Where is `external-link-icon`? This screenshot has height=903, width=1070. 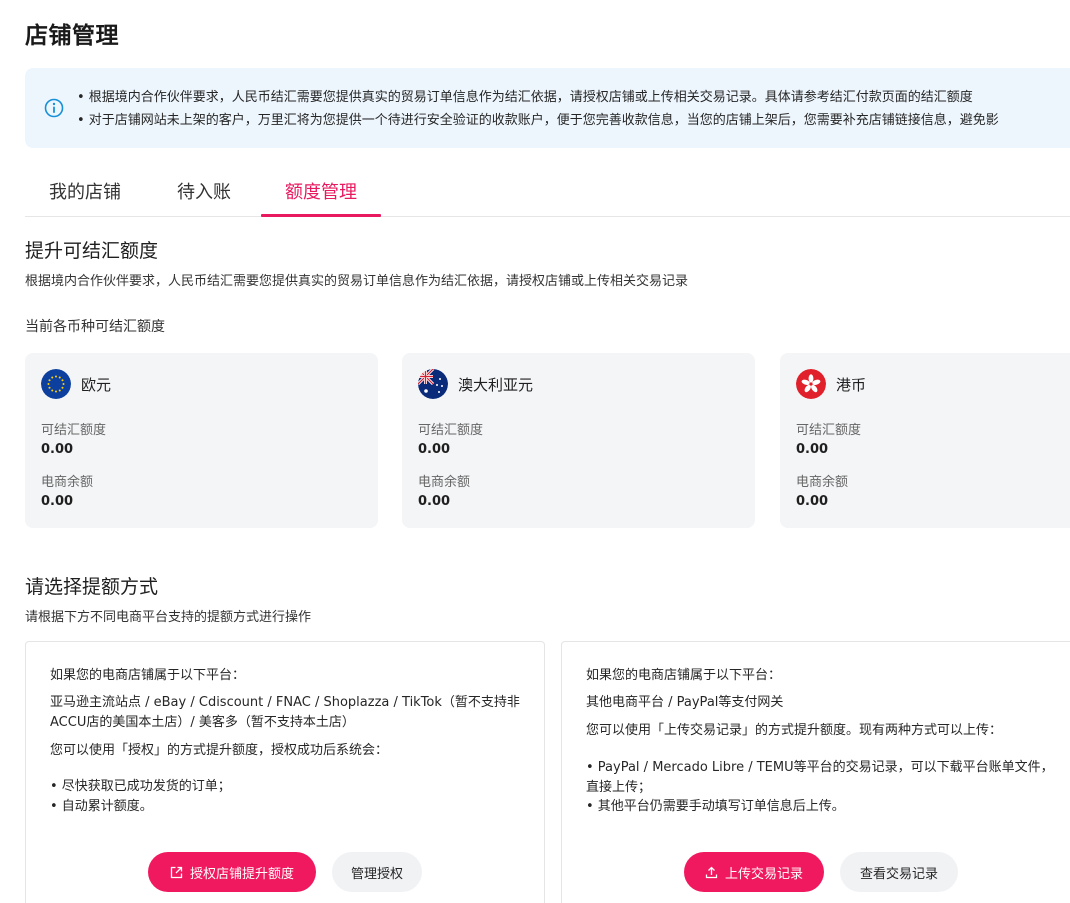
external-link-icon is located at coordinates (176, 872).